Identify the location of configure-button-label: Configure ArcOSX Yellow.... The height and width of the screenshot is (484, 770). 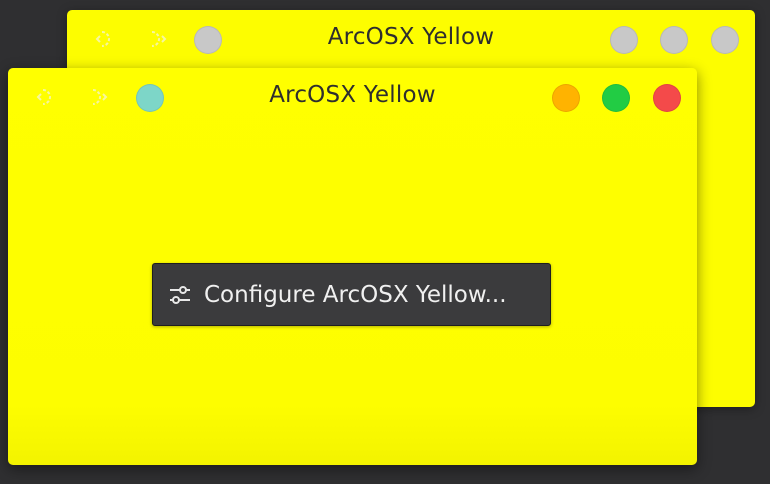
(355, 294).